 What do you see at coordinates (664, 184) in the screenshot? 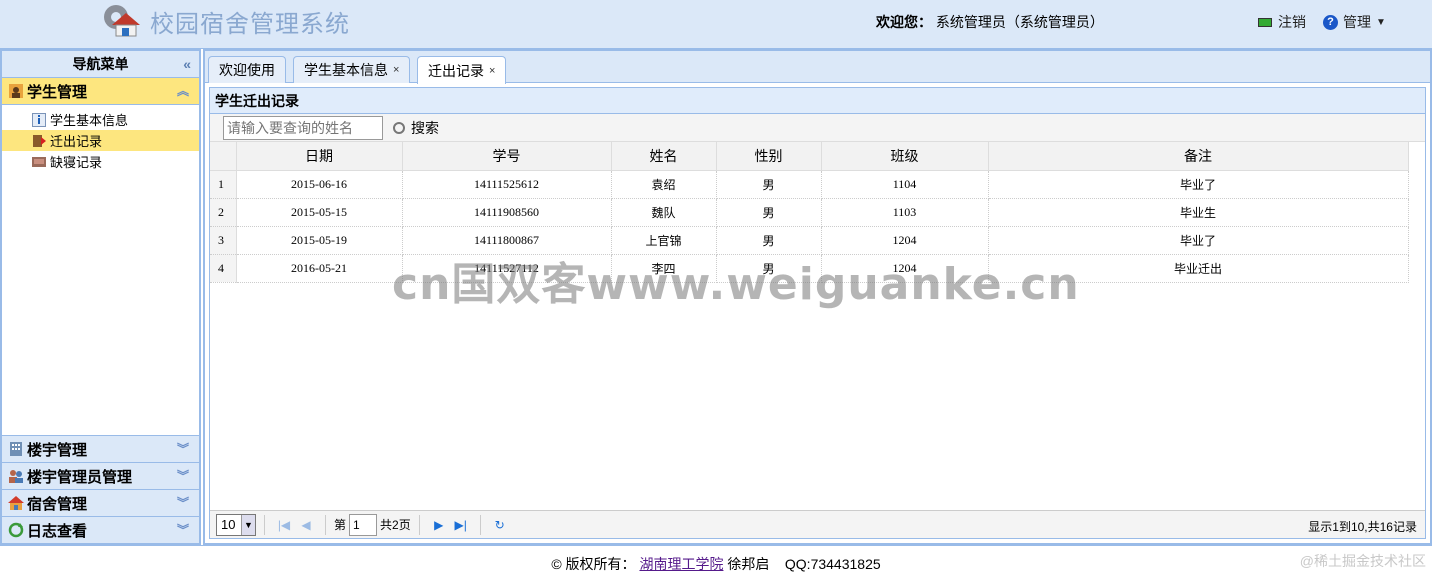
I see `cell-name: 袁绍` at bounding box center [664, 184].